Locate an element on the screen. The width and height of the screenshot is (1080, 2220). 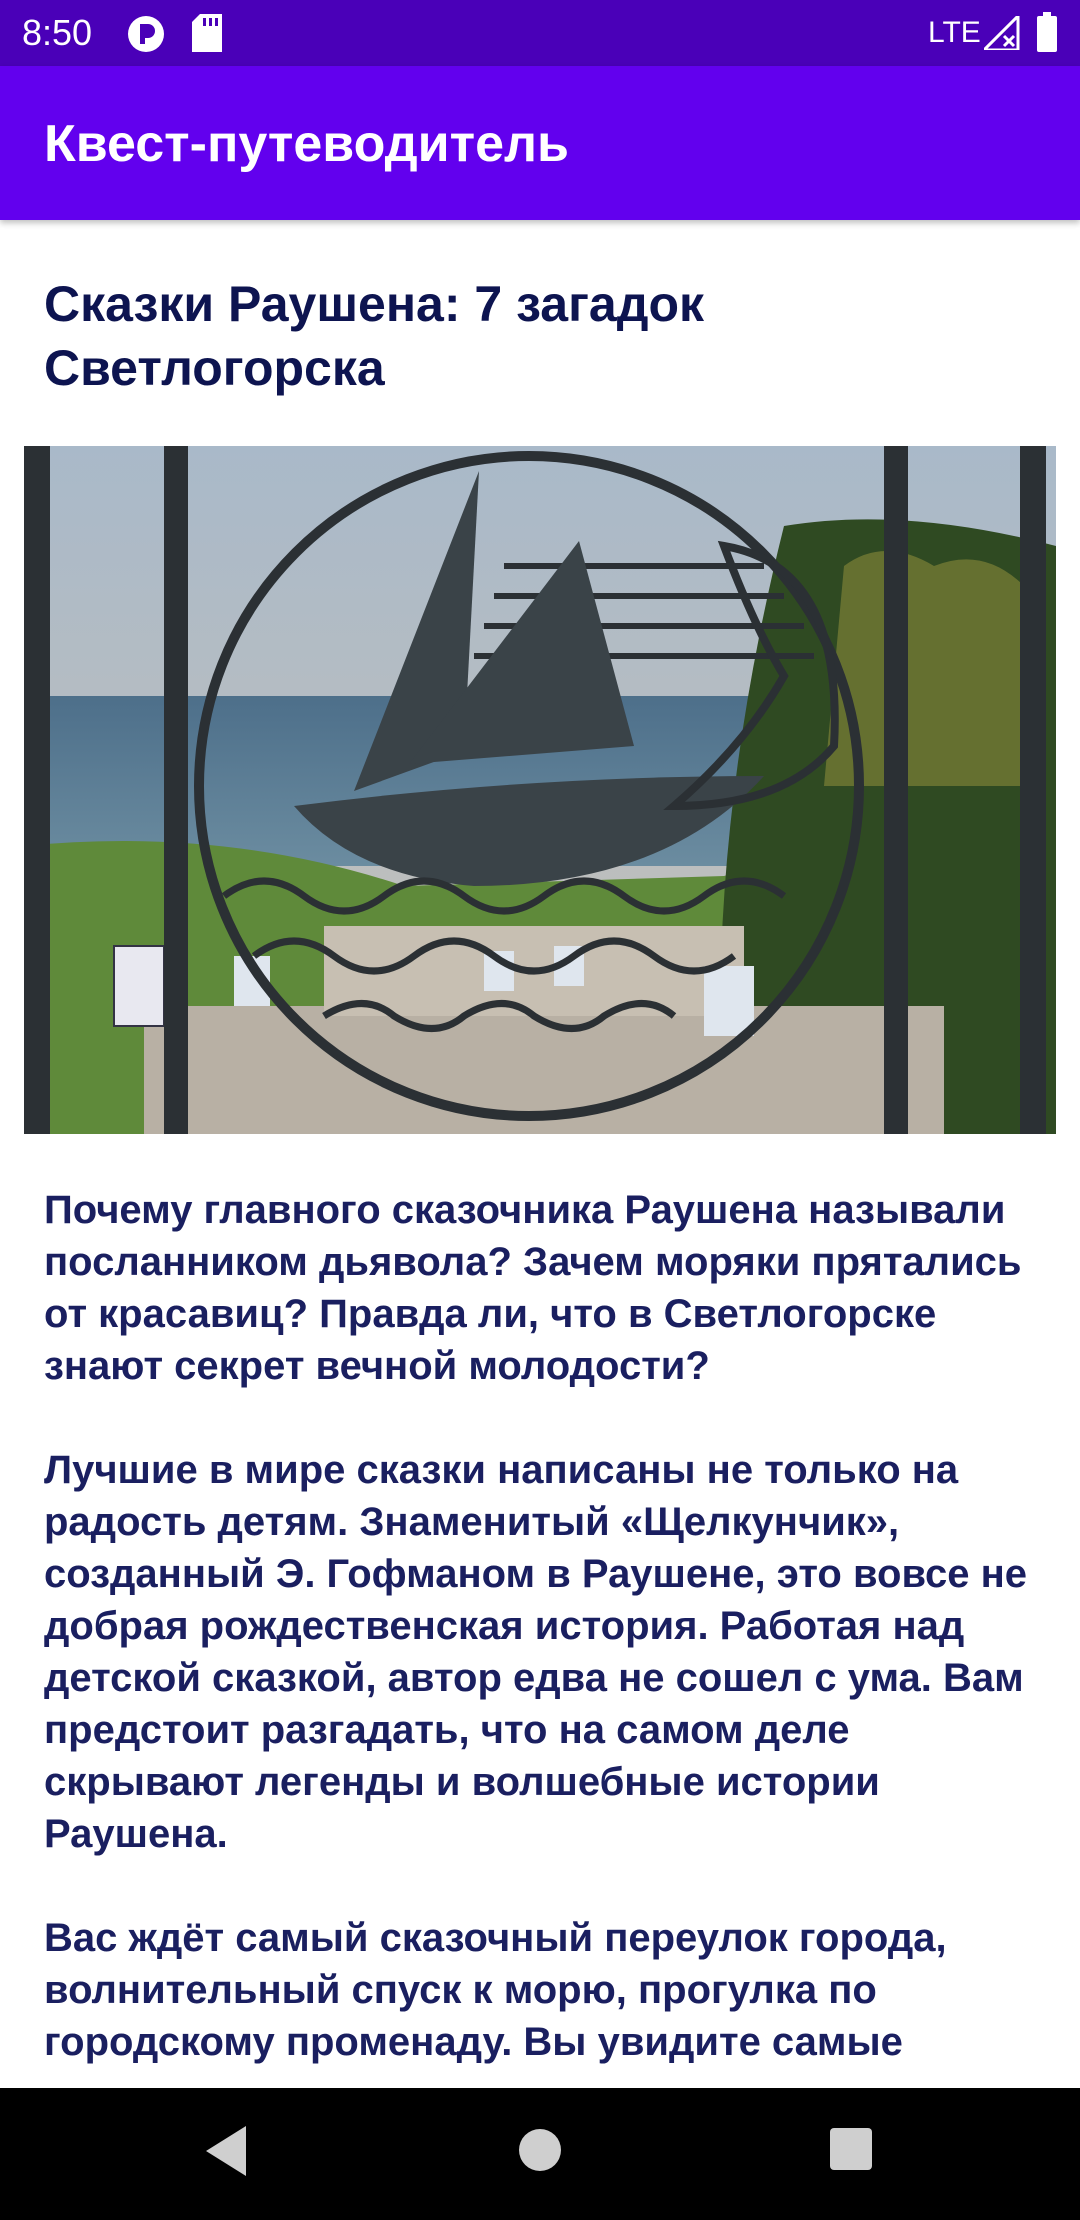
status-time: 8:50 is located at coordinates (57, 32).